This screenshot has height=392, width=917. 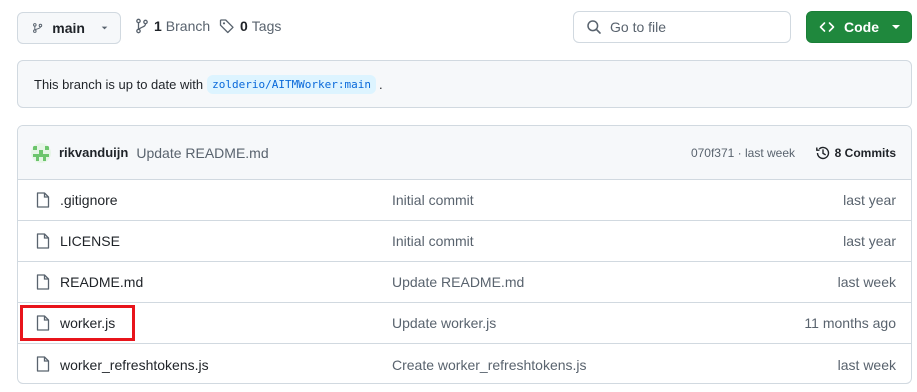 I want to click on highlight-annotation-box, so click(x=77, y=323).